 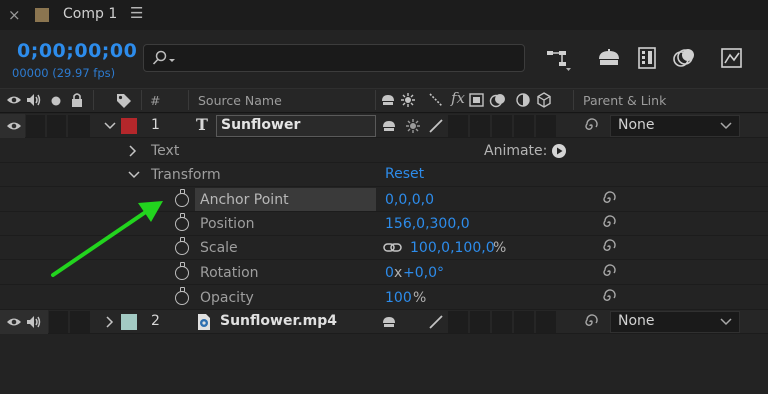 I want to click on text-group-chevron-icon, so click(x=133, y=151).